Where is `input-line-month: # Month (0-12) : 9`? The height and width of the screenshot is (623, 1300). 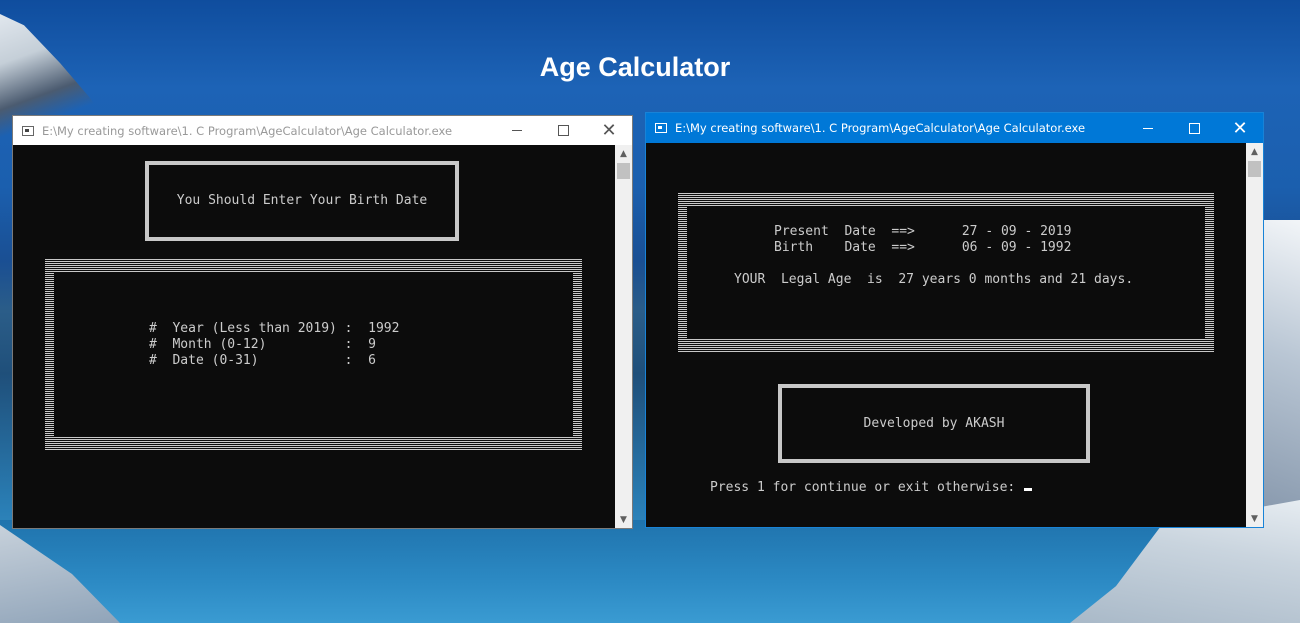
input-line-month: # Month (0-12) : 9 is located at coordinates (262, 344).